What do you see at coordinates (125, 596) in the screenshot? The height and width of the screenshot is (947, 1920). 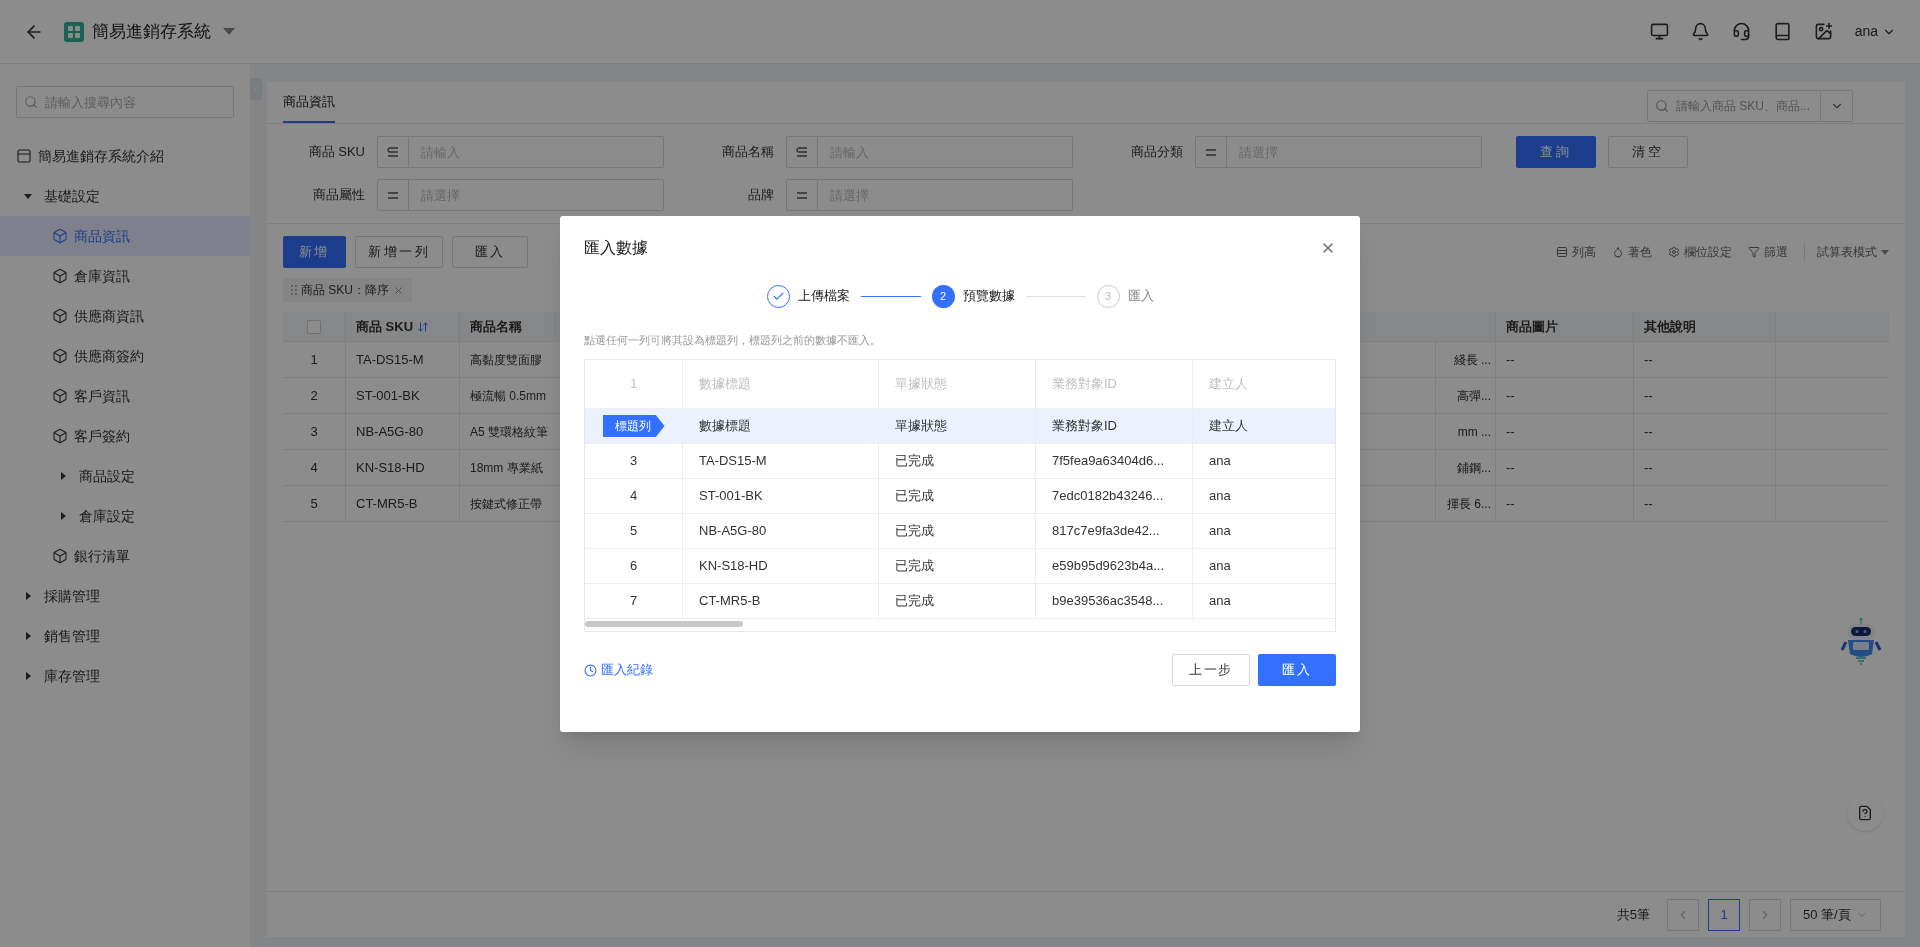 I see `sidebar-group: 採購管理` at bounding box center [125, 596].